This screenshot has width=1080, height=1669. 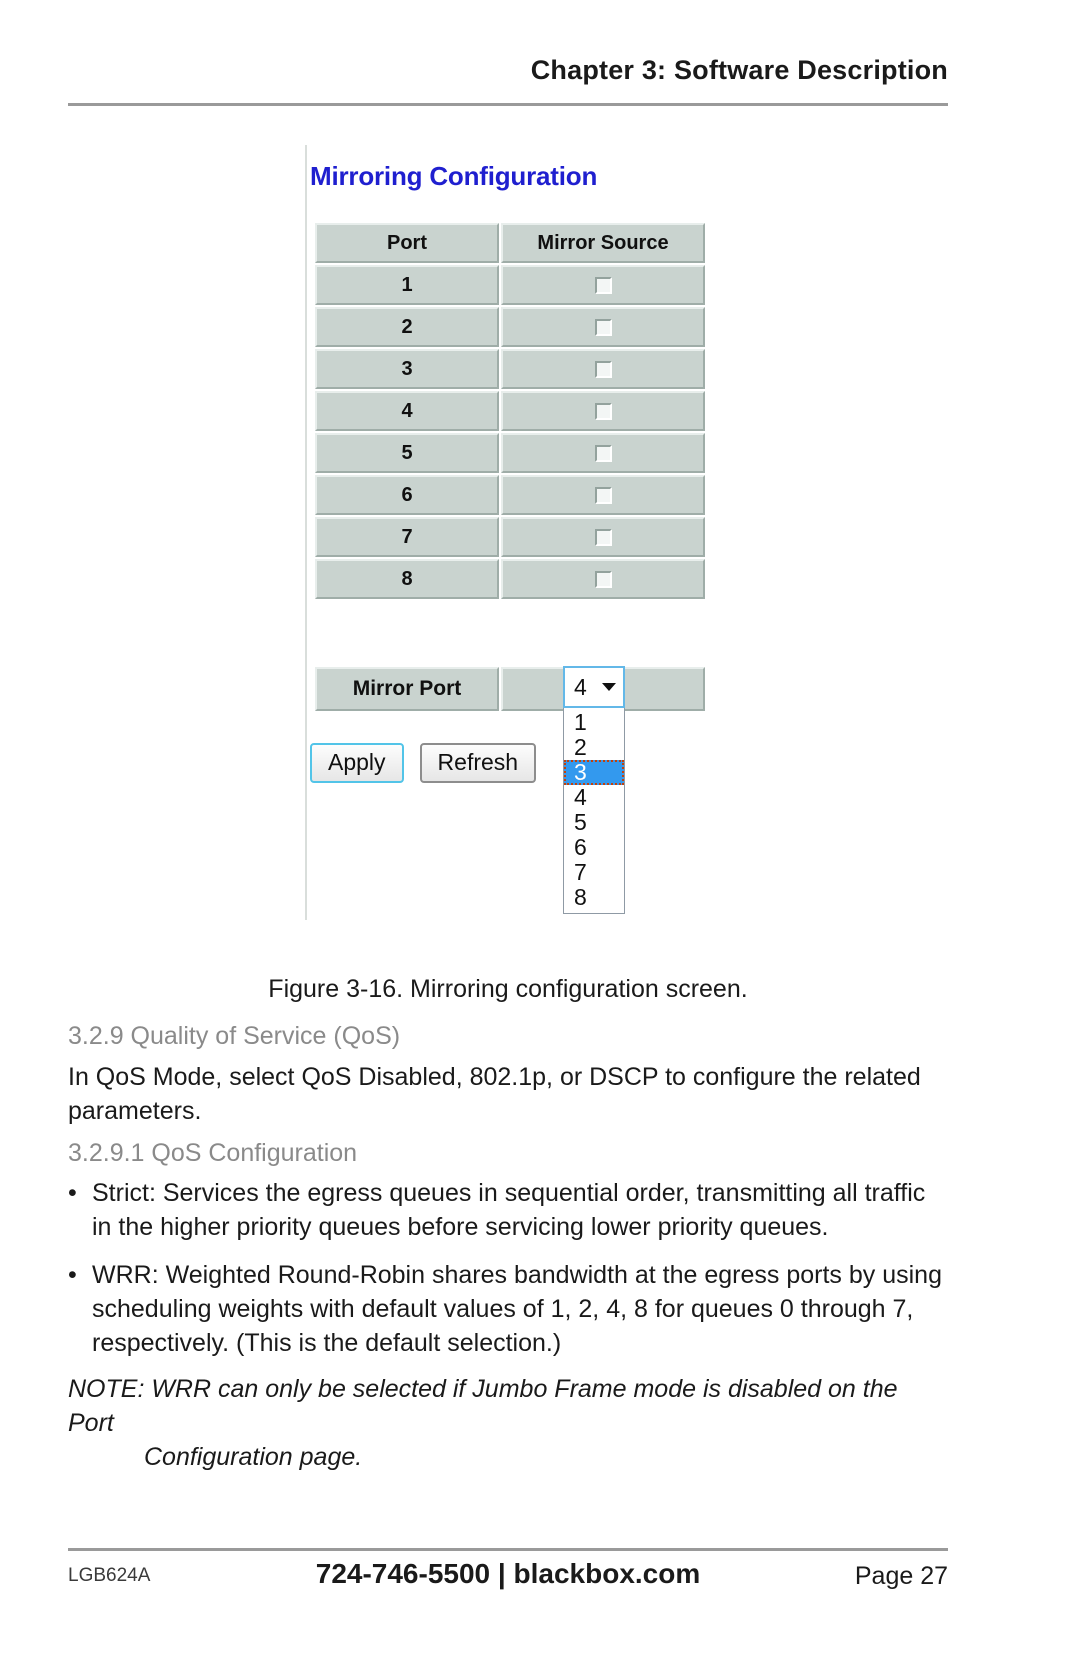 What do you see at coordinates (407, 369) in the screenshot?
I see `port-number: 3` at bounding box center [407, 369].